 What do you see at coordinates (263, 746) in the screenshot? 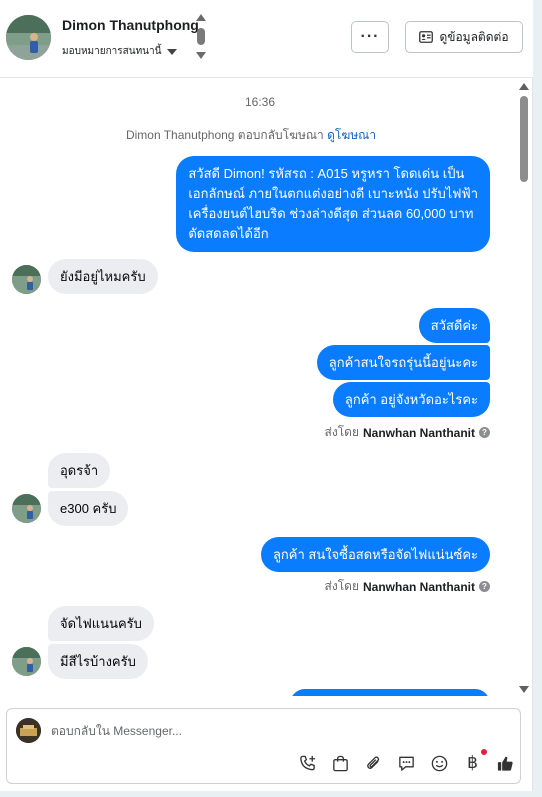
I see `reply-composer: ฿` at bounding box center [263, 746].